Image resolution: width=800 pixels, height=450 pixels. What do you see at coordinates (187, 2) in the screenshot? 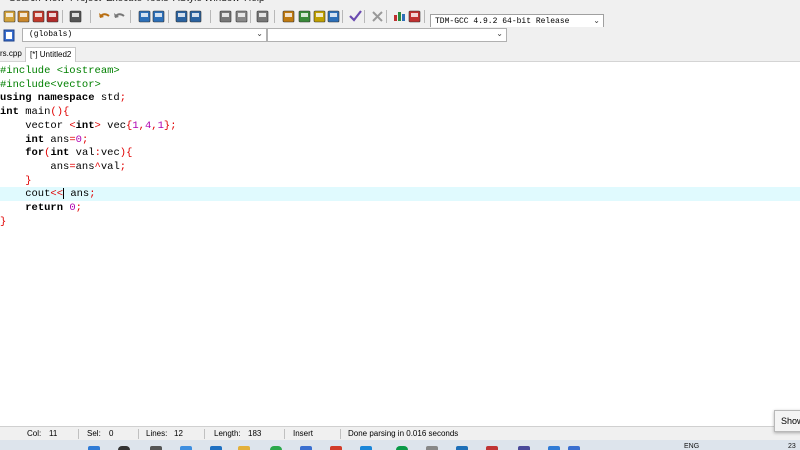
I see `menu-item-astyle: AStyle` at bounding box center [187, 2].